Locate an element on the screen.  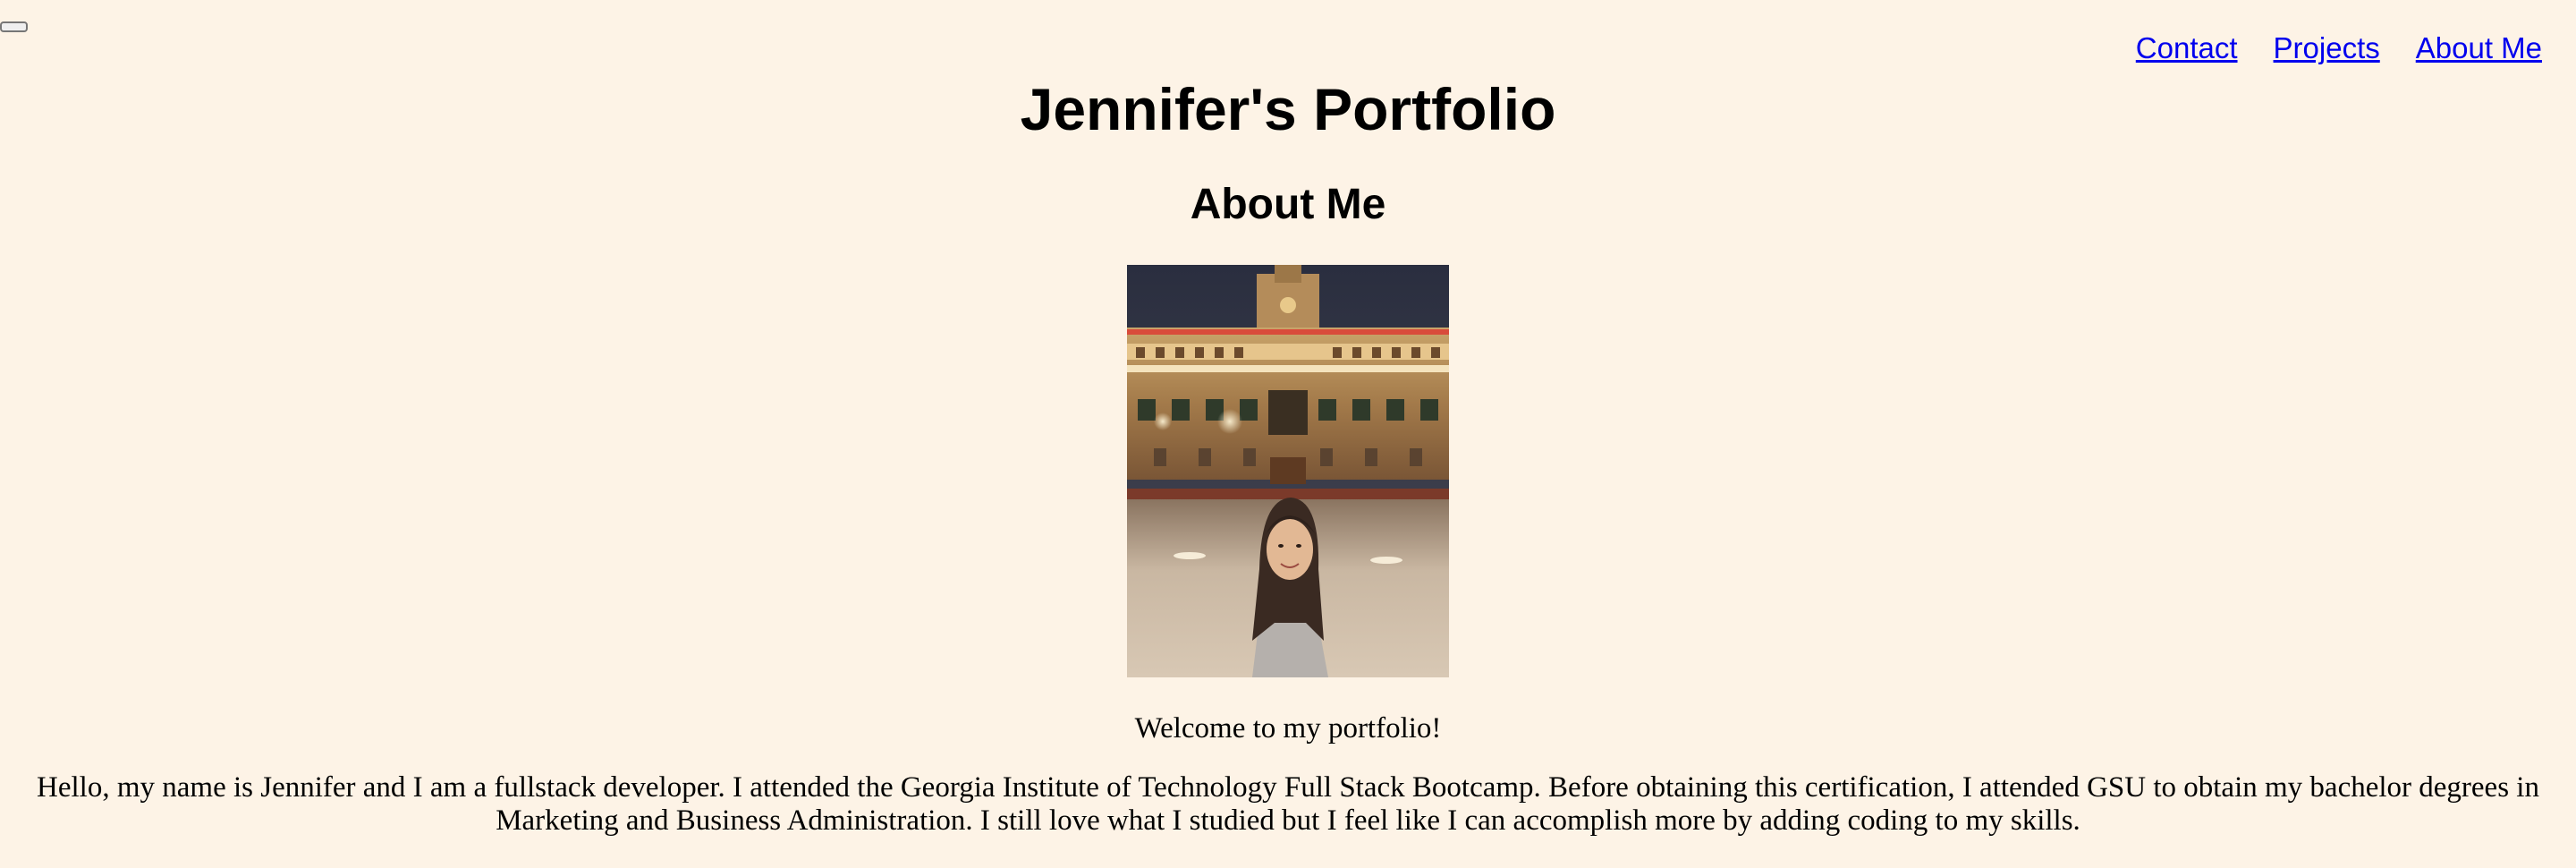
top-nav: Contact Projects About Me is located at coordinates (2339, 48).